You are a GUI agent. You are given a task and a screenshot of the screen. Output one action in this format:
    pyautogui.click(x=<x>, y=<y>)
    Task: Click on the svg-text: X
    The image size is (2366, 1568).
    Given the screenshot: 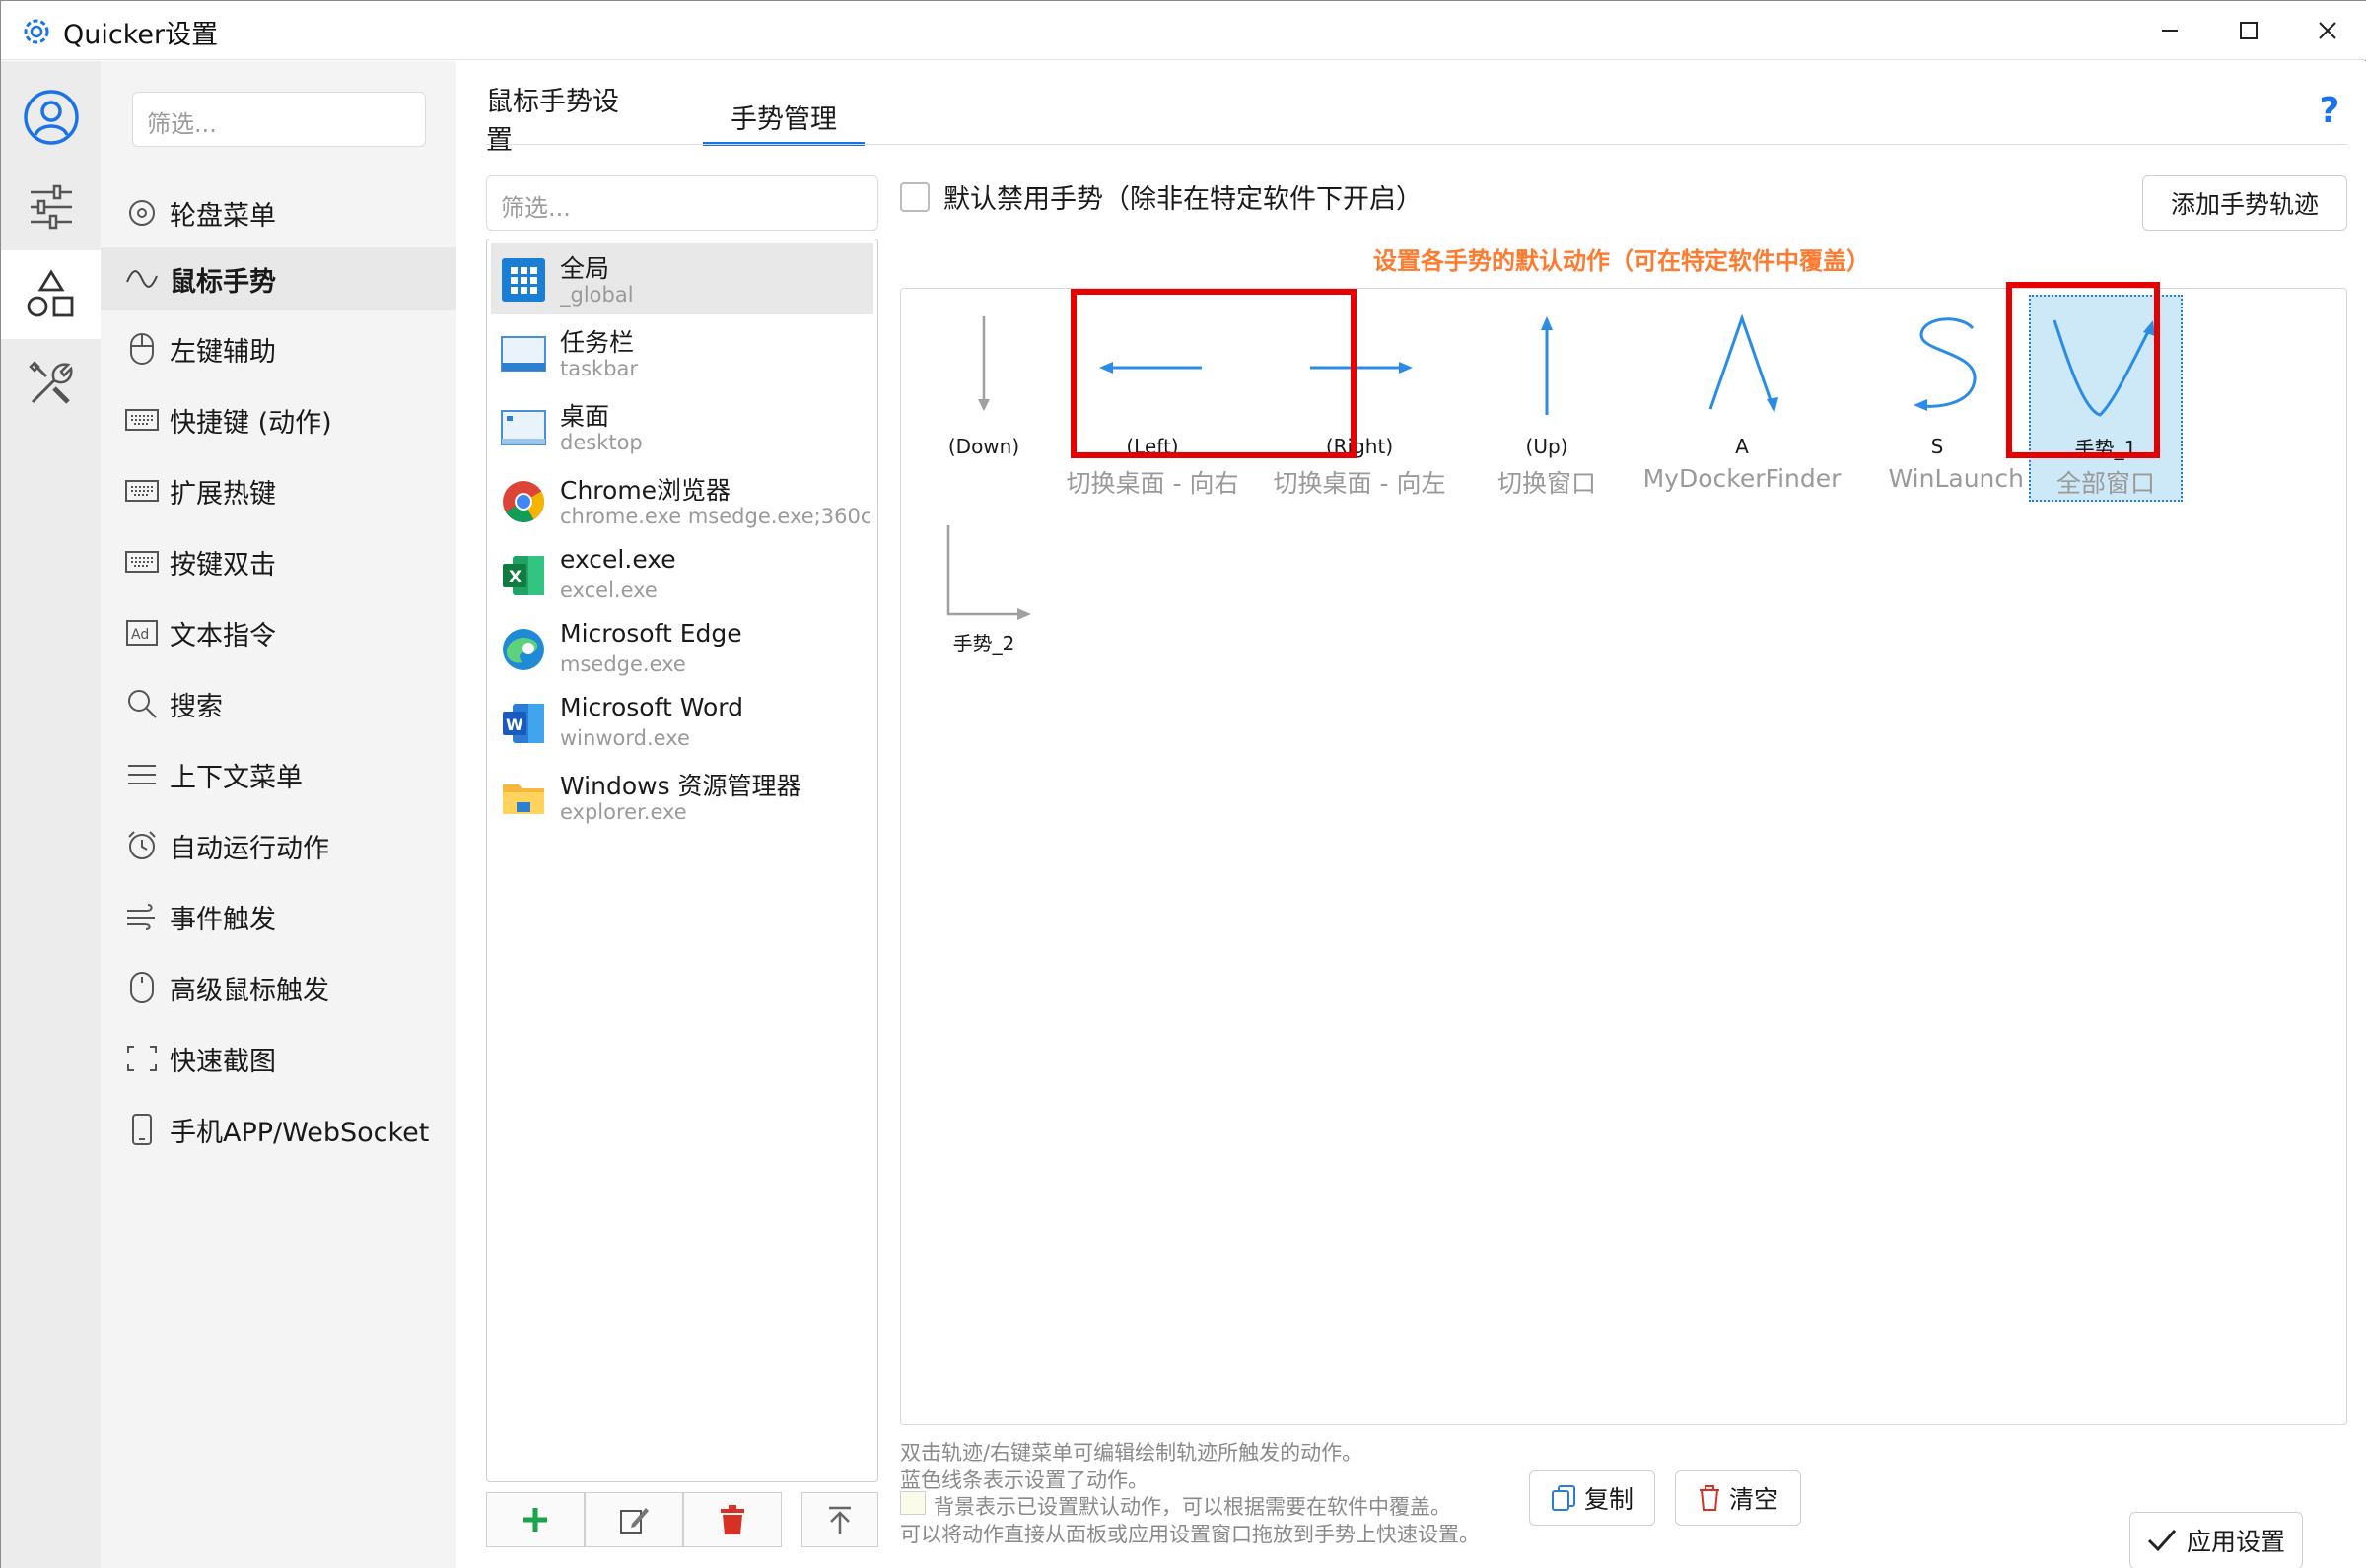 What is the action you would take?
    pyautogui.click(x=515, y=577)
    